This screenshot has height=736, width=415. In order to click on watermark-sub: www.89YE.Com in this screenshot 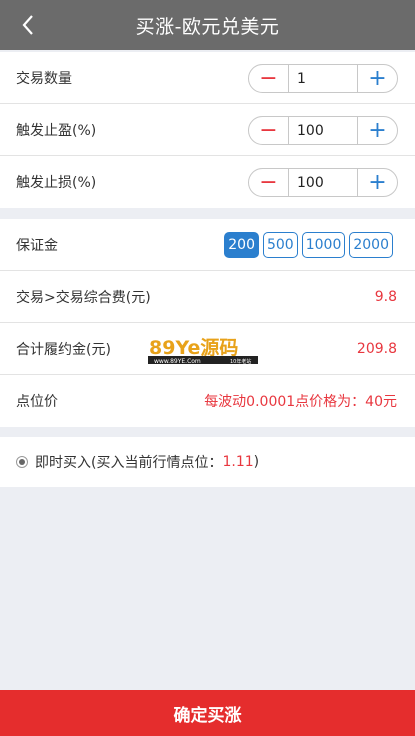, I will do `click(177, 361)`.